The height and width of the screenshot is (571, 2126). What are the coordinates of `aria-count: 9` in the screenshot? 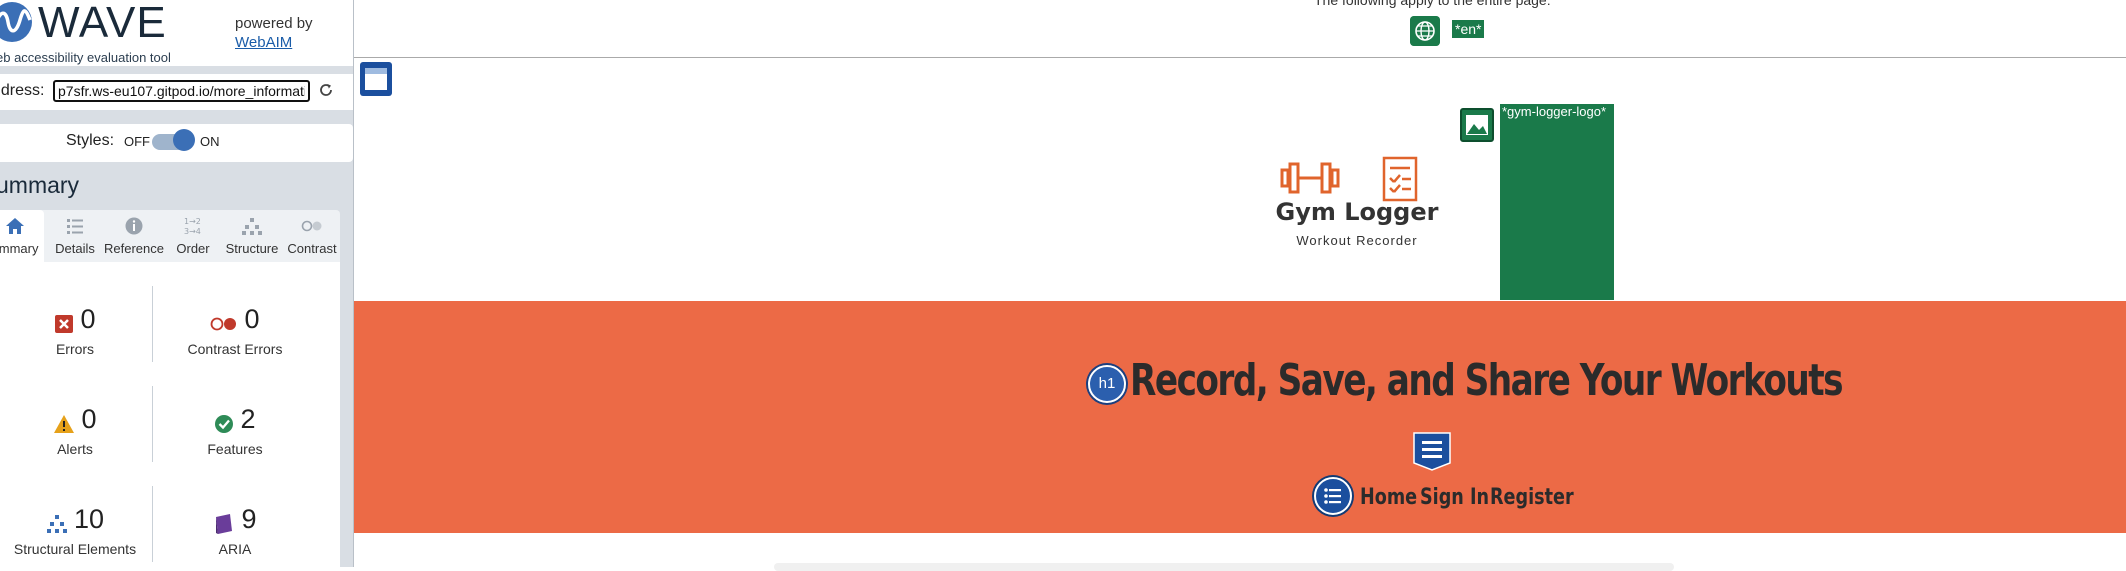 It's located at (249, 519).